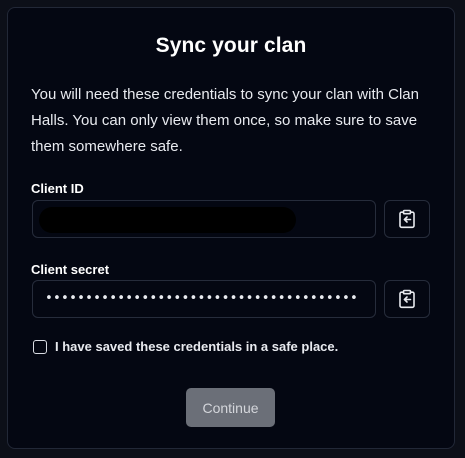 This screenshot has width=465, height=458. I want to click on redacted-value, so click(167, 220).